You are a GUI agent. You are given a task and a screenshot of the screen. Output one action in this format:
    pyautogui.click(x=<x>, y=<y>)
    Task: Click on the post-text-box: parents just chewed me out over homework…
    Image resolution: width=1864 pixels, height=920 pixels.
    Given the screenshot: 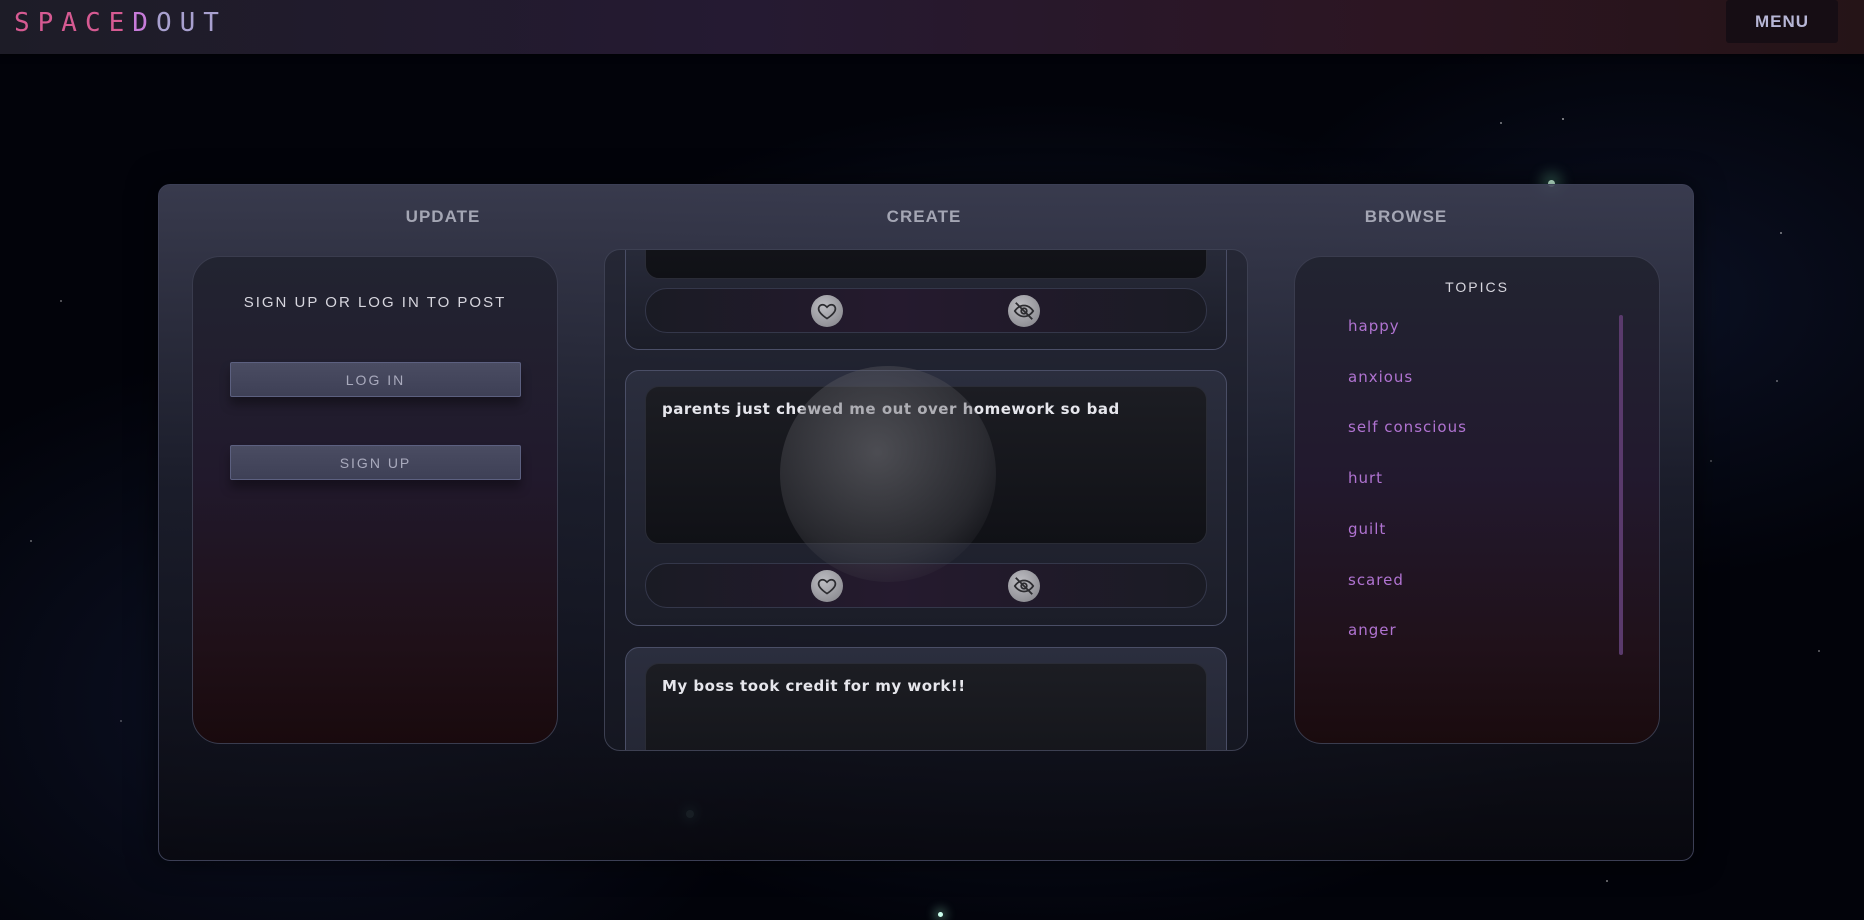 What is the action you would take?
    pyautogui.click(x=926, y=465)
    